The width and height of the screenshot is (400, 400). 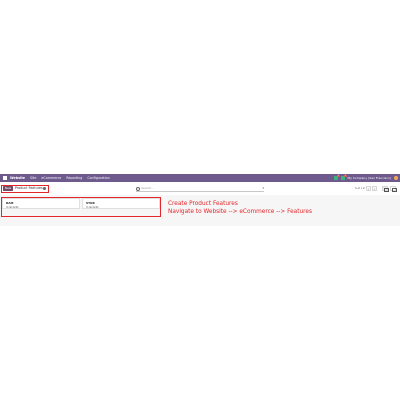 What do you see at coordinates (29, 187) in the screenshot?
I see `breadcrumb: Product Features` at bounding box center [29, 187].